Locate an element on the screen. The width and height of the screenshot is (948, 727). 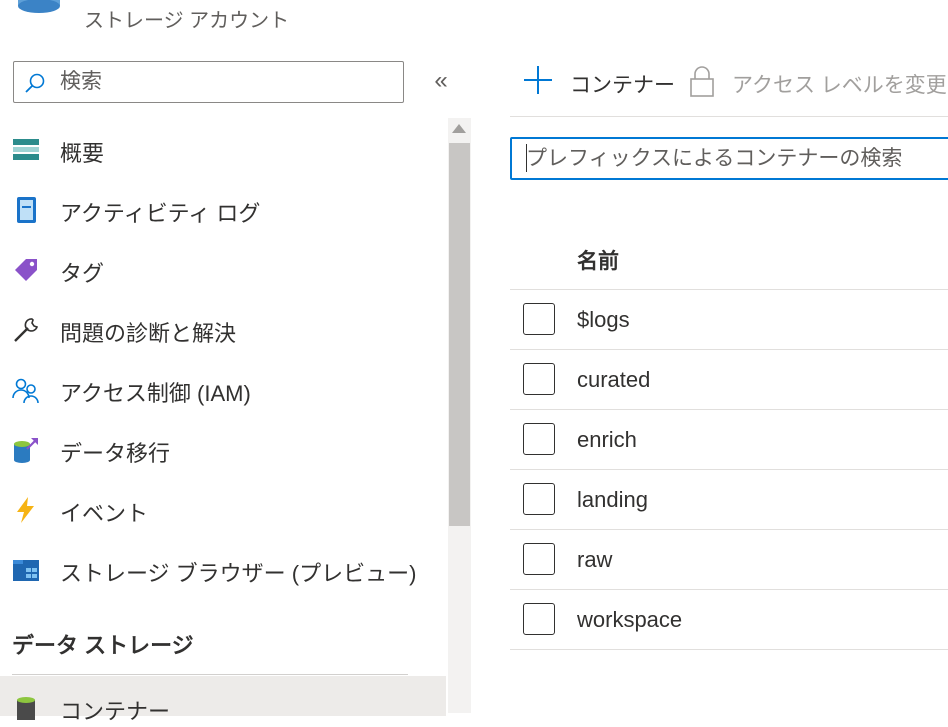
search-icon is located at coordinates (35, 83).